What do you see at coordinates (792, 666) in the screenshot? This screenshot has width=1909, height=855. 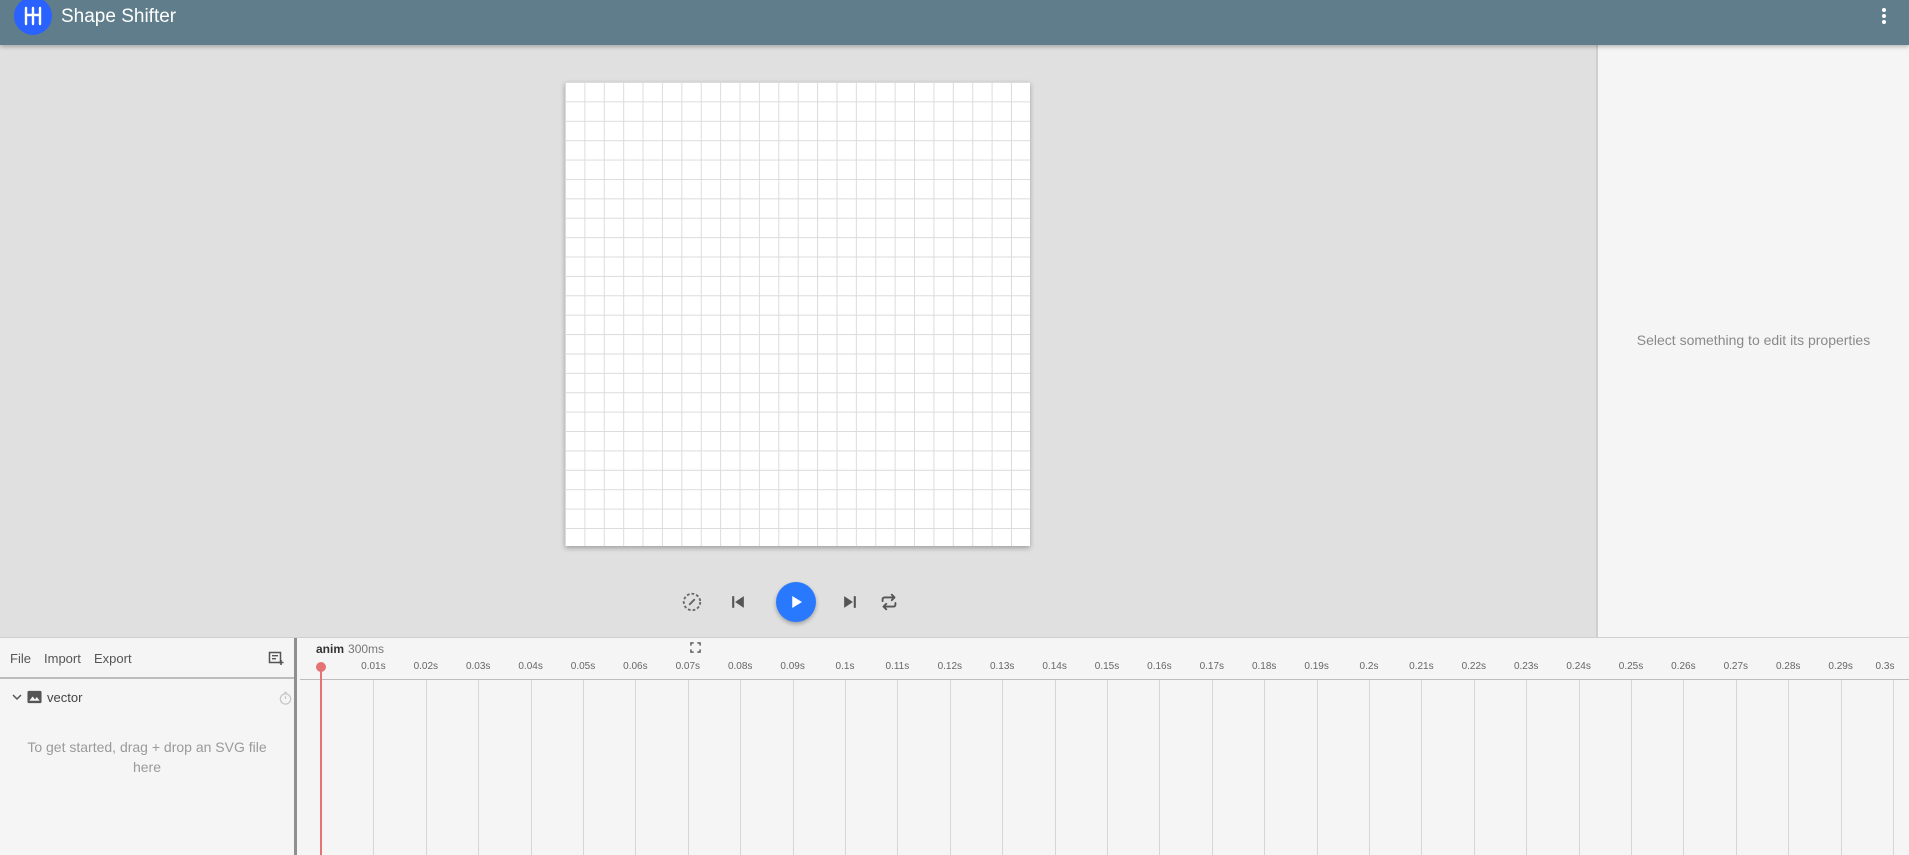 I see `timeline-tick-label: 0.09s` at bounding box center [792, 666].